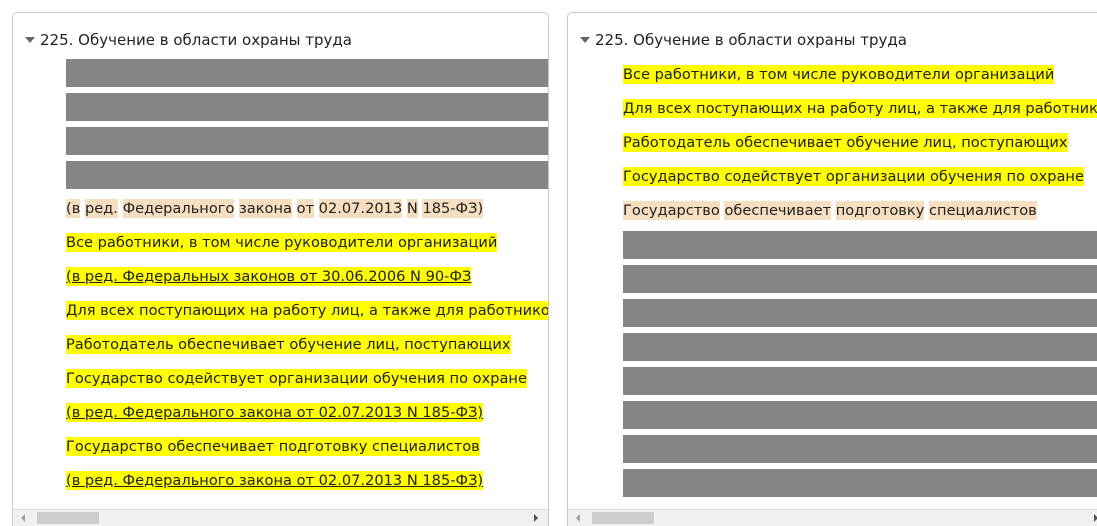  What do you see at coordinates (453, 208) in the screenshot?
I see `highlighted-word: 185-ФЗ)` at bounding box center [453, 208].